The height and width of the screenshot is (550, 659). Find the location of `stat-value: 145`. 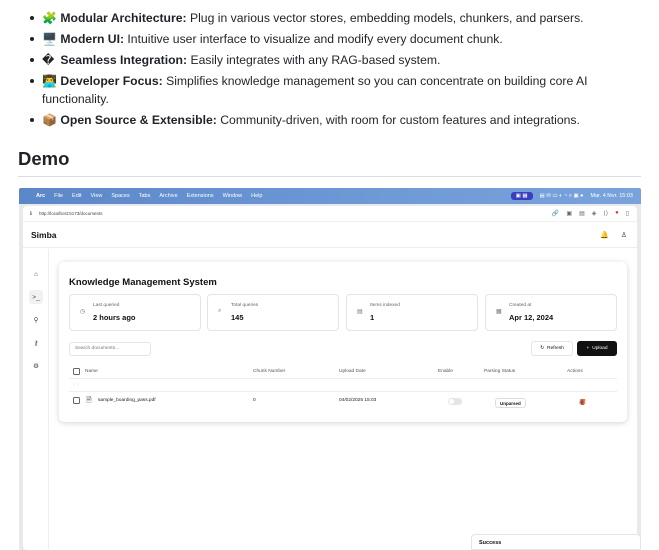

stat-value: 145 is located at coordinates (237, 317).